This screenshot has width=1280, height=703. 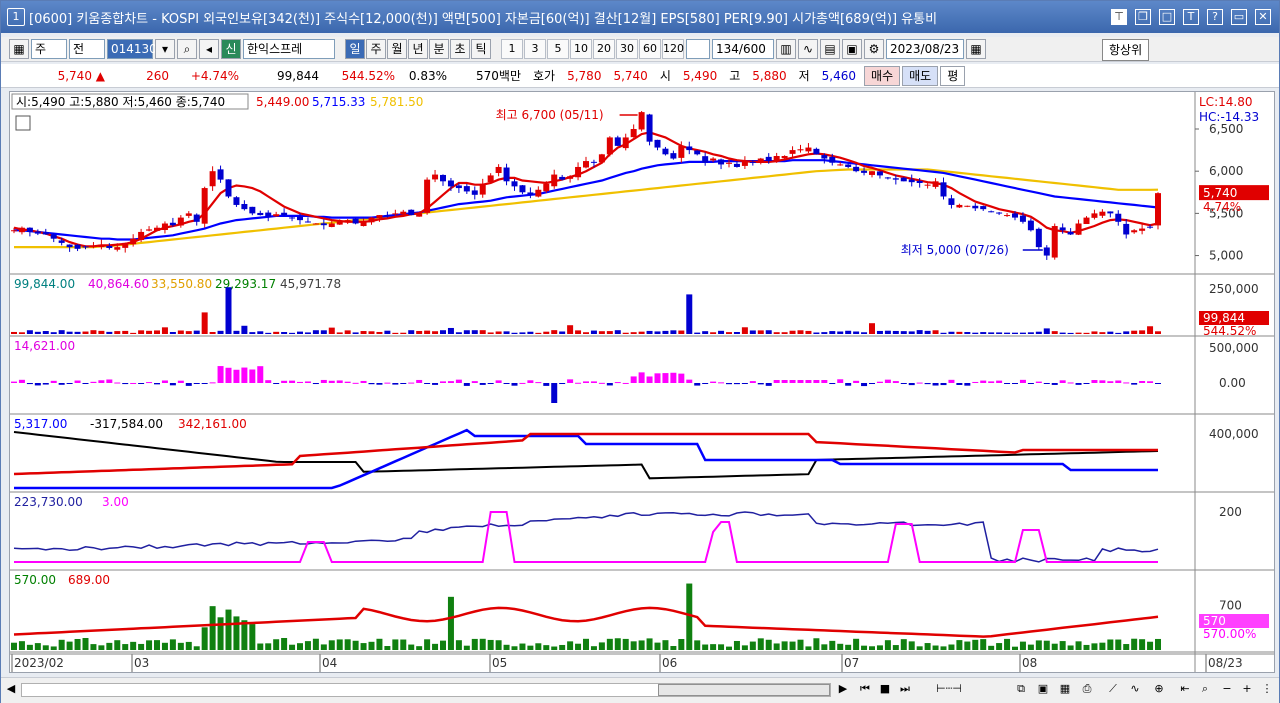 What do you see at coordinates (953, 75) in the screenshot?
I see `evaluate-button: 평` at bounding box center [953, 75].